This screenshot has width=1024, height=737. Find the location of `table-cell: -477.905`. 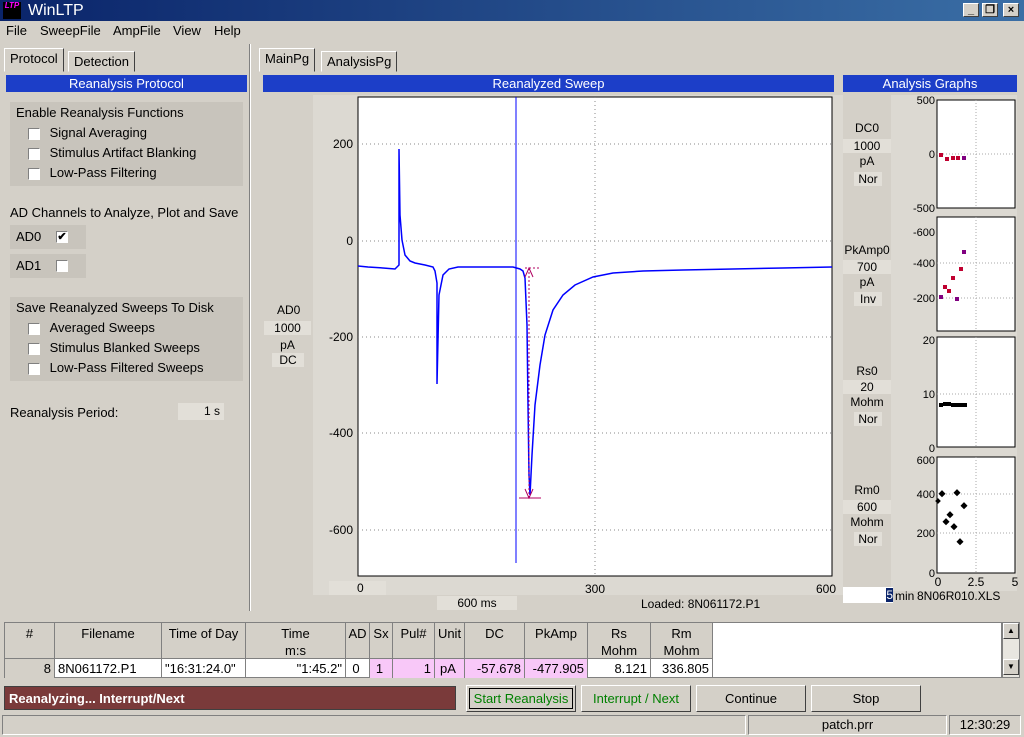

table-cell: -477.905 is located at coordinates (556, 668).